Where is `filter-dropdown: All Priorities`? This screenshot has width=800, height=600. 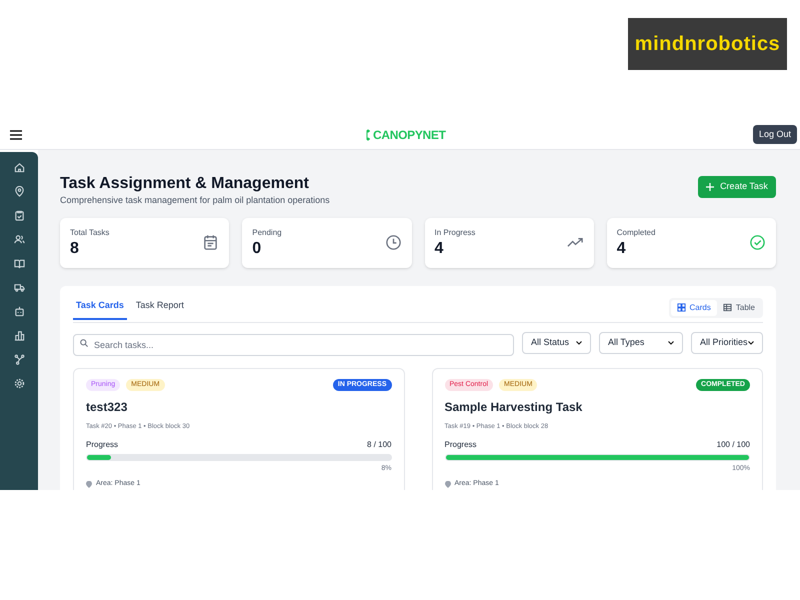 filter-dropdown: All Priorities is located at coordinates (727, 343).